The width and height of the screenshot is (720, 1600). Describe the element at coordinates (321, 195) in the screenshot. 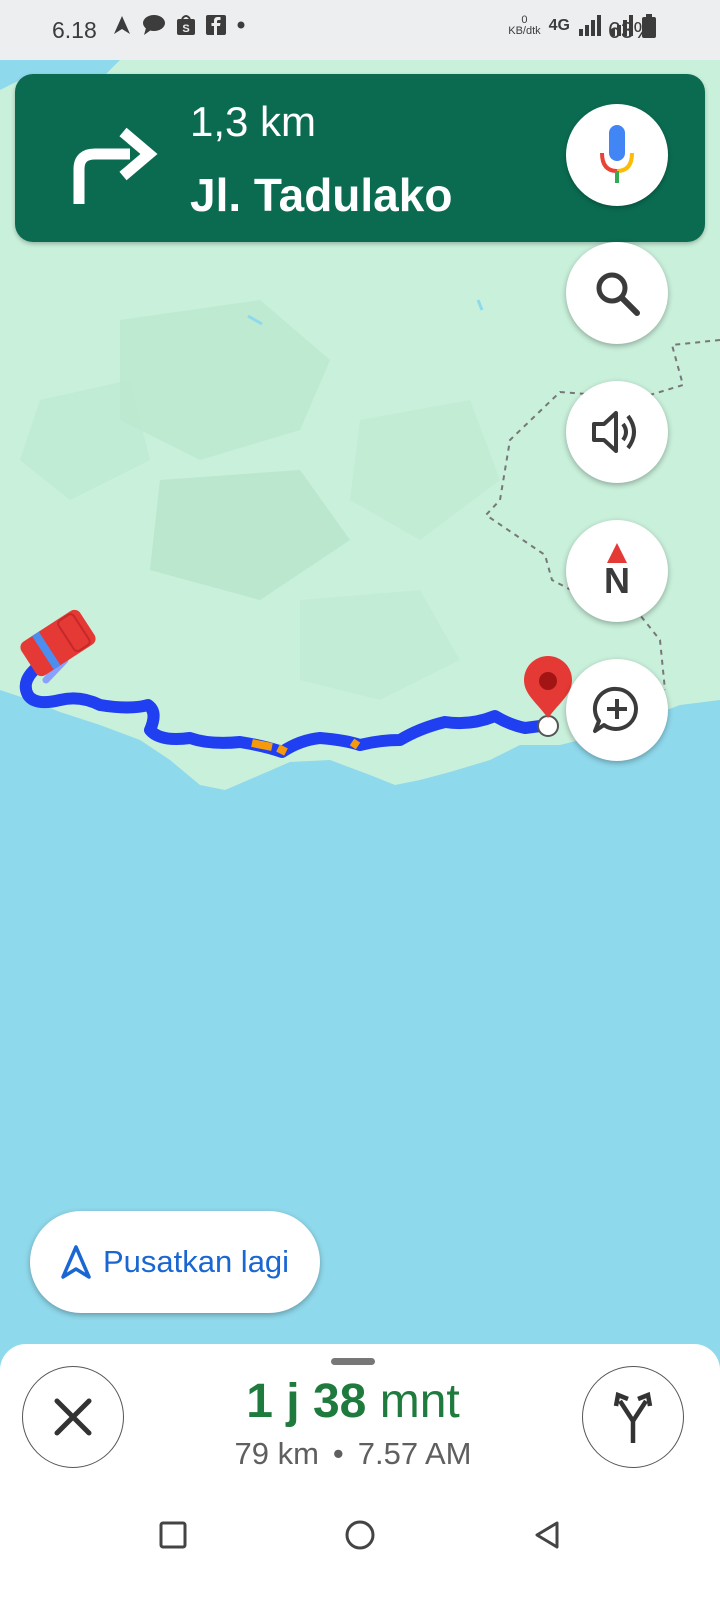

I see `street-name: Jl. Tadulako` at that location.